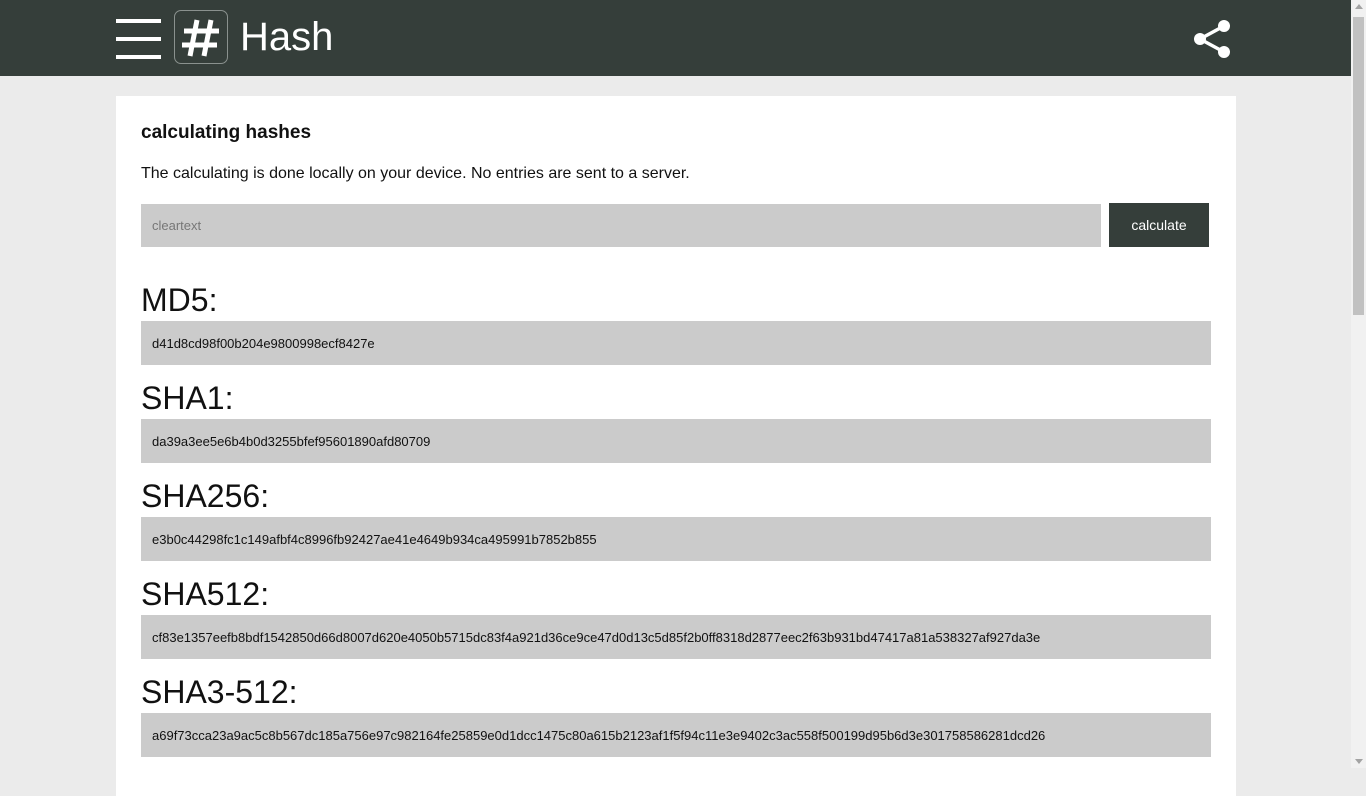  I want to click on share-glyph, so click(1212, 39).